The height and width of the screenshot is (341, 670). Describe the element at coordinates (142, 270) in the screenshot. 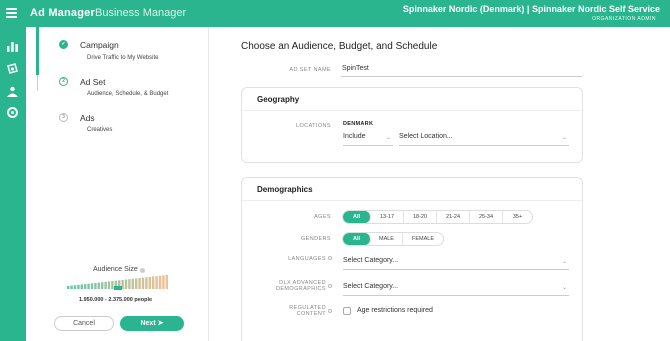

I see `audience-info-icon` at that location.